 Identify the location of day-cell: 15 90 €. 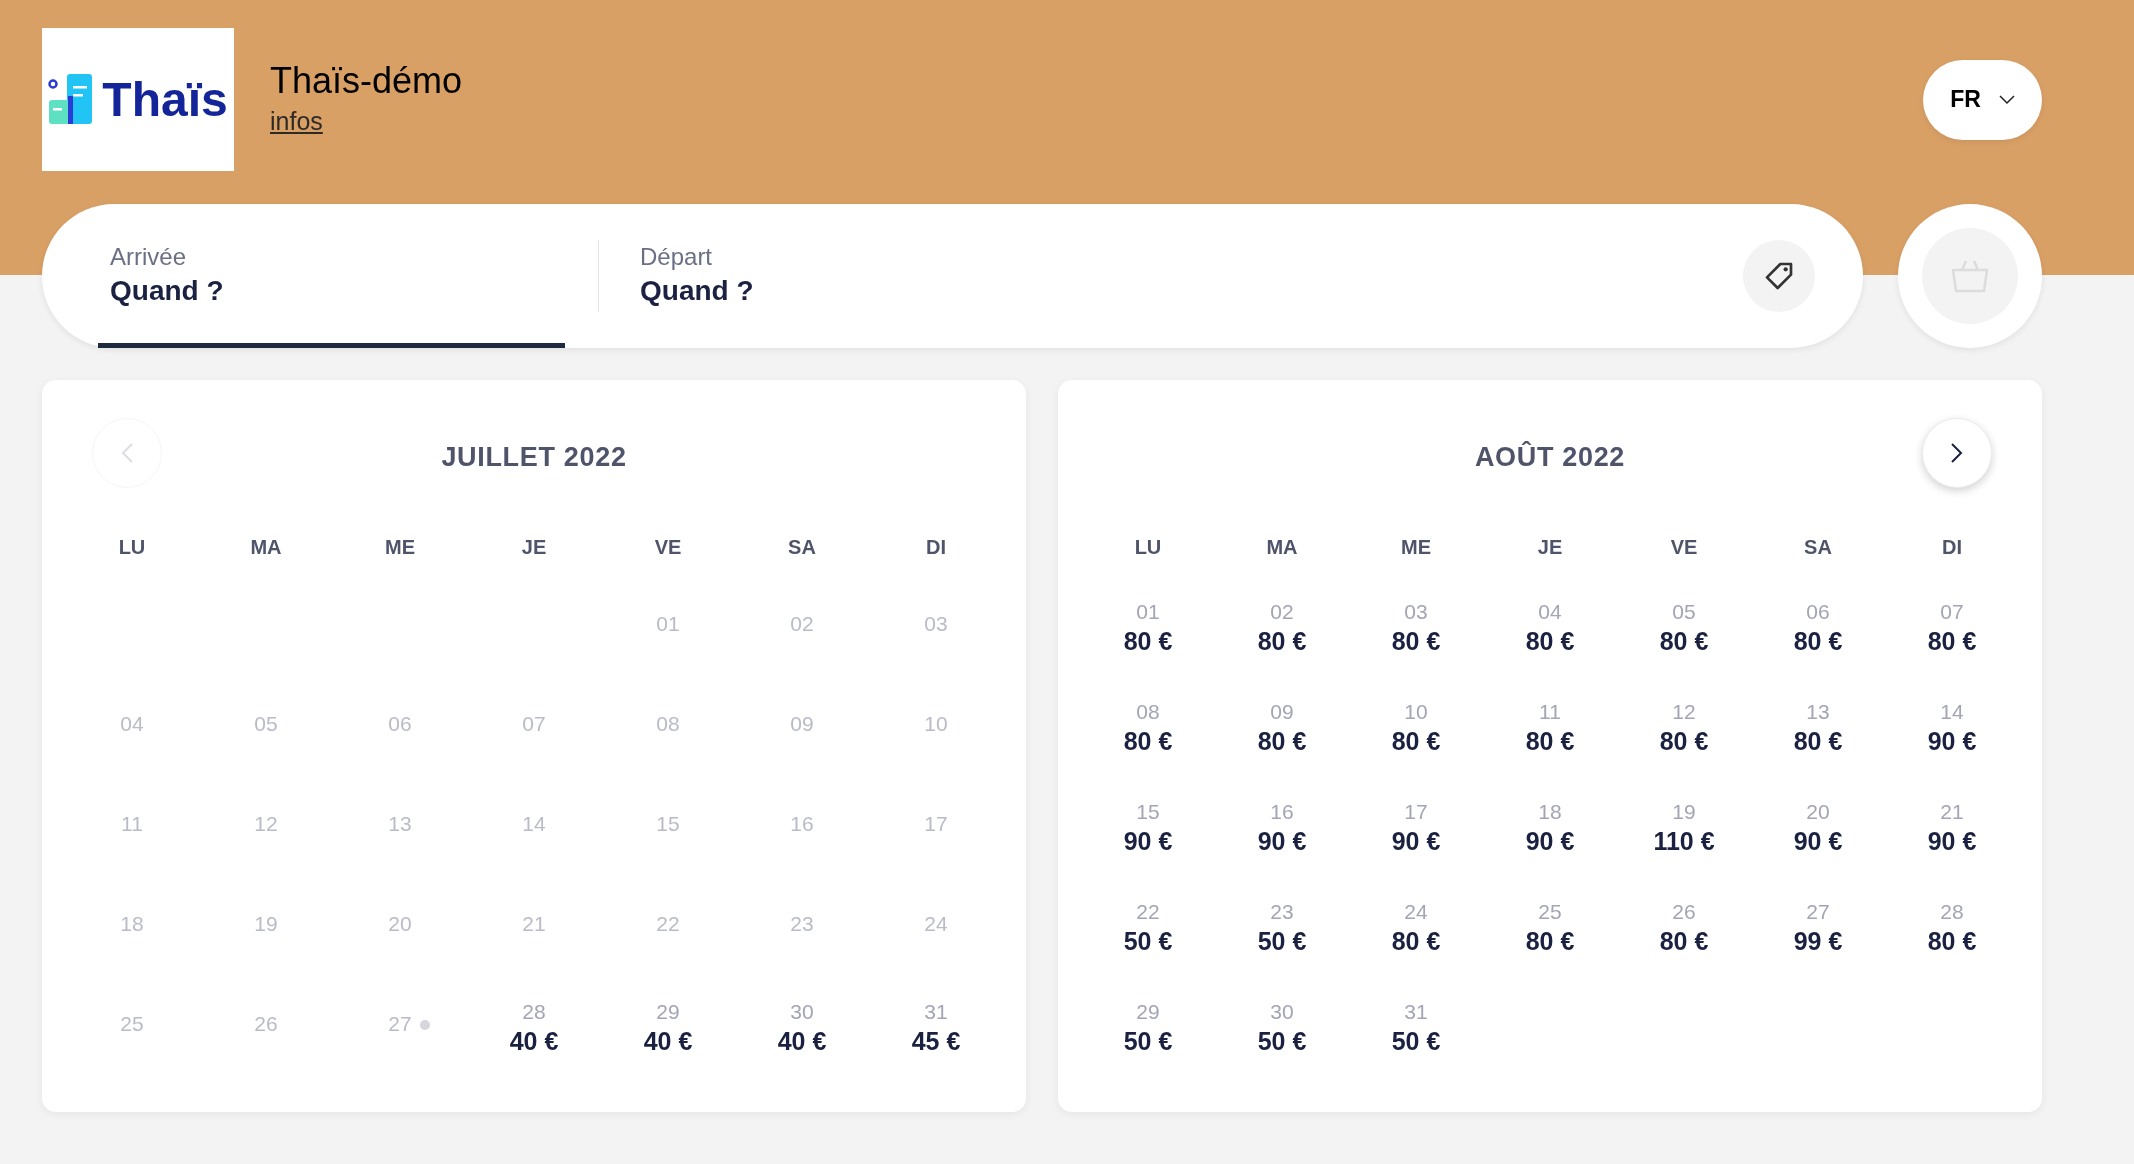
(1148, 846).